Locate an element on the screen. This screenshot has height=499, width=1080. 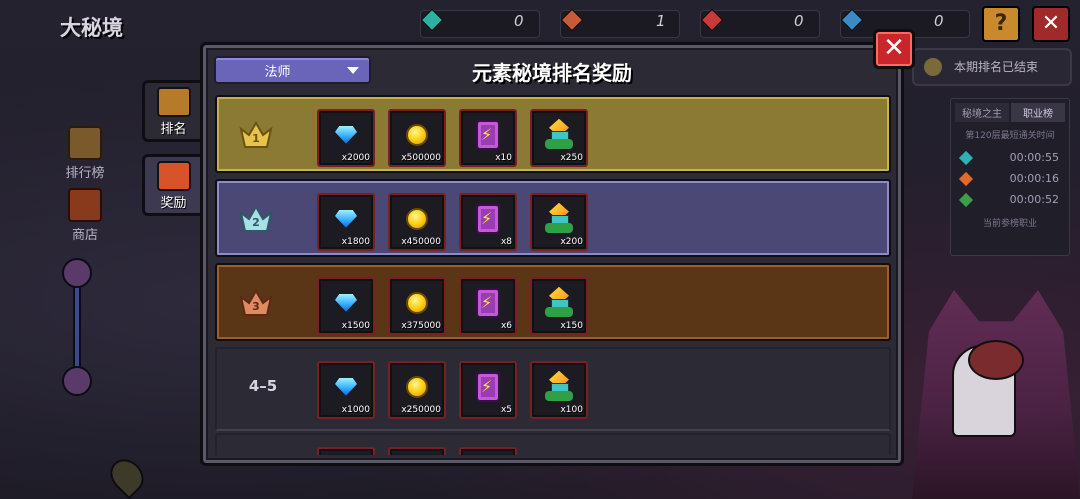
rank-tabs: 秘境之主 职业榜 is located at coordinates (1010, 112).